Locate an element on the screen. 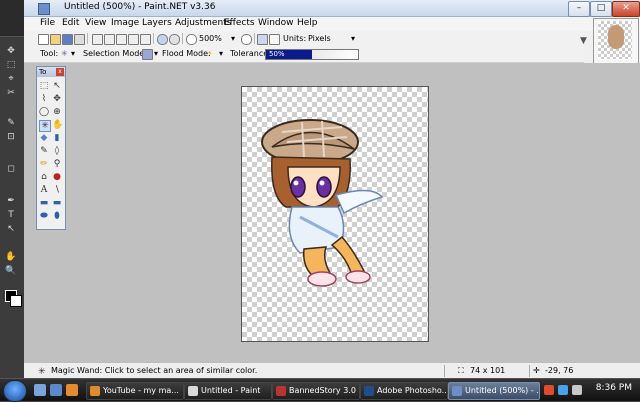  ps-stamp-icon: ⊡ is located at coordinates (11, 137).